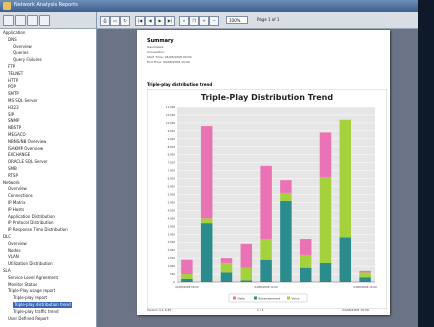 The width and height of the screenshot is (434, 327). Describe the element at coordinates (115, 21) in the screenshot. I see `export-icon: ▭` at that location.